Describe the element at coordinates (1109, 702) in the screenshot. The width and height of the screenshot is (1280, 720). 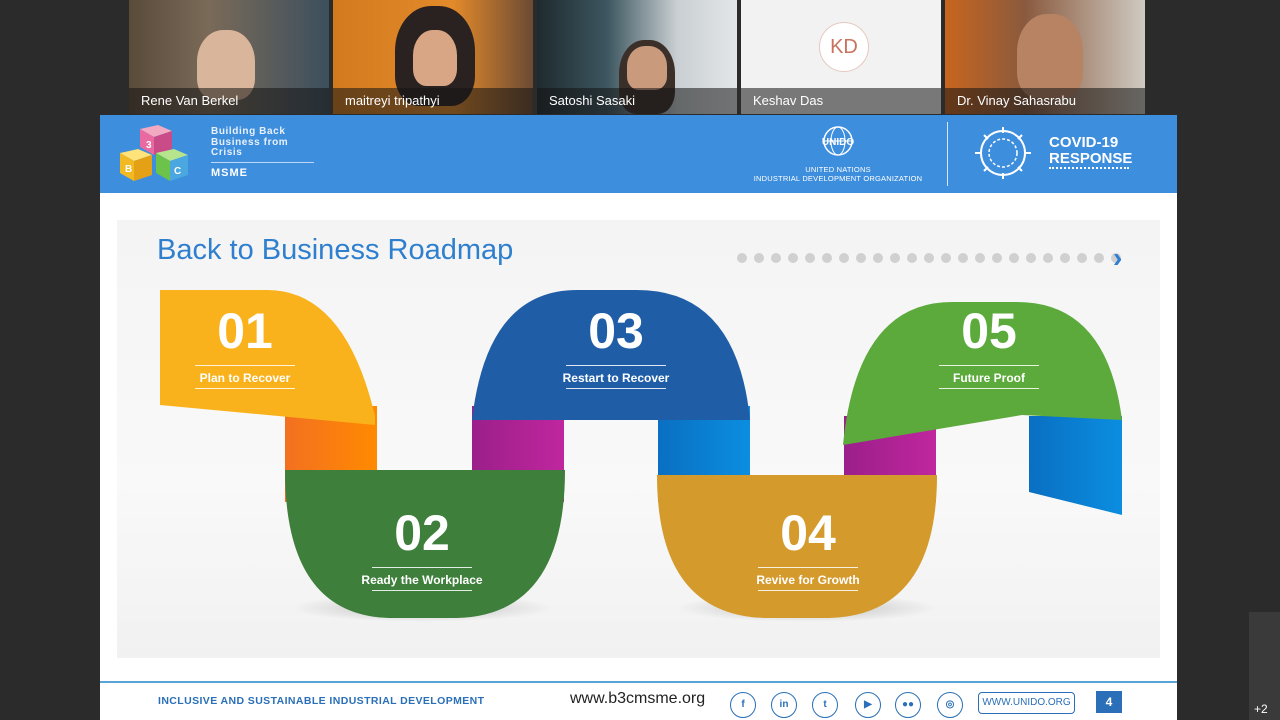
I see `page-number: 4` at that location.